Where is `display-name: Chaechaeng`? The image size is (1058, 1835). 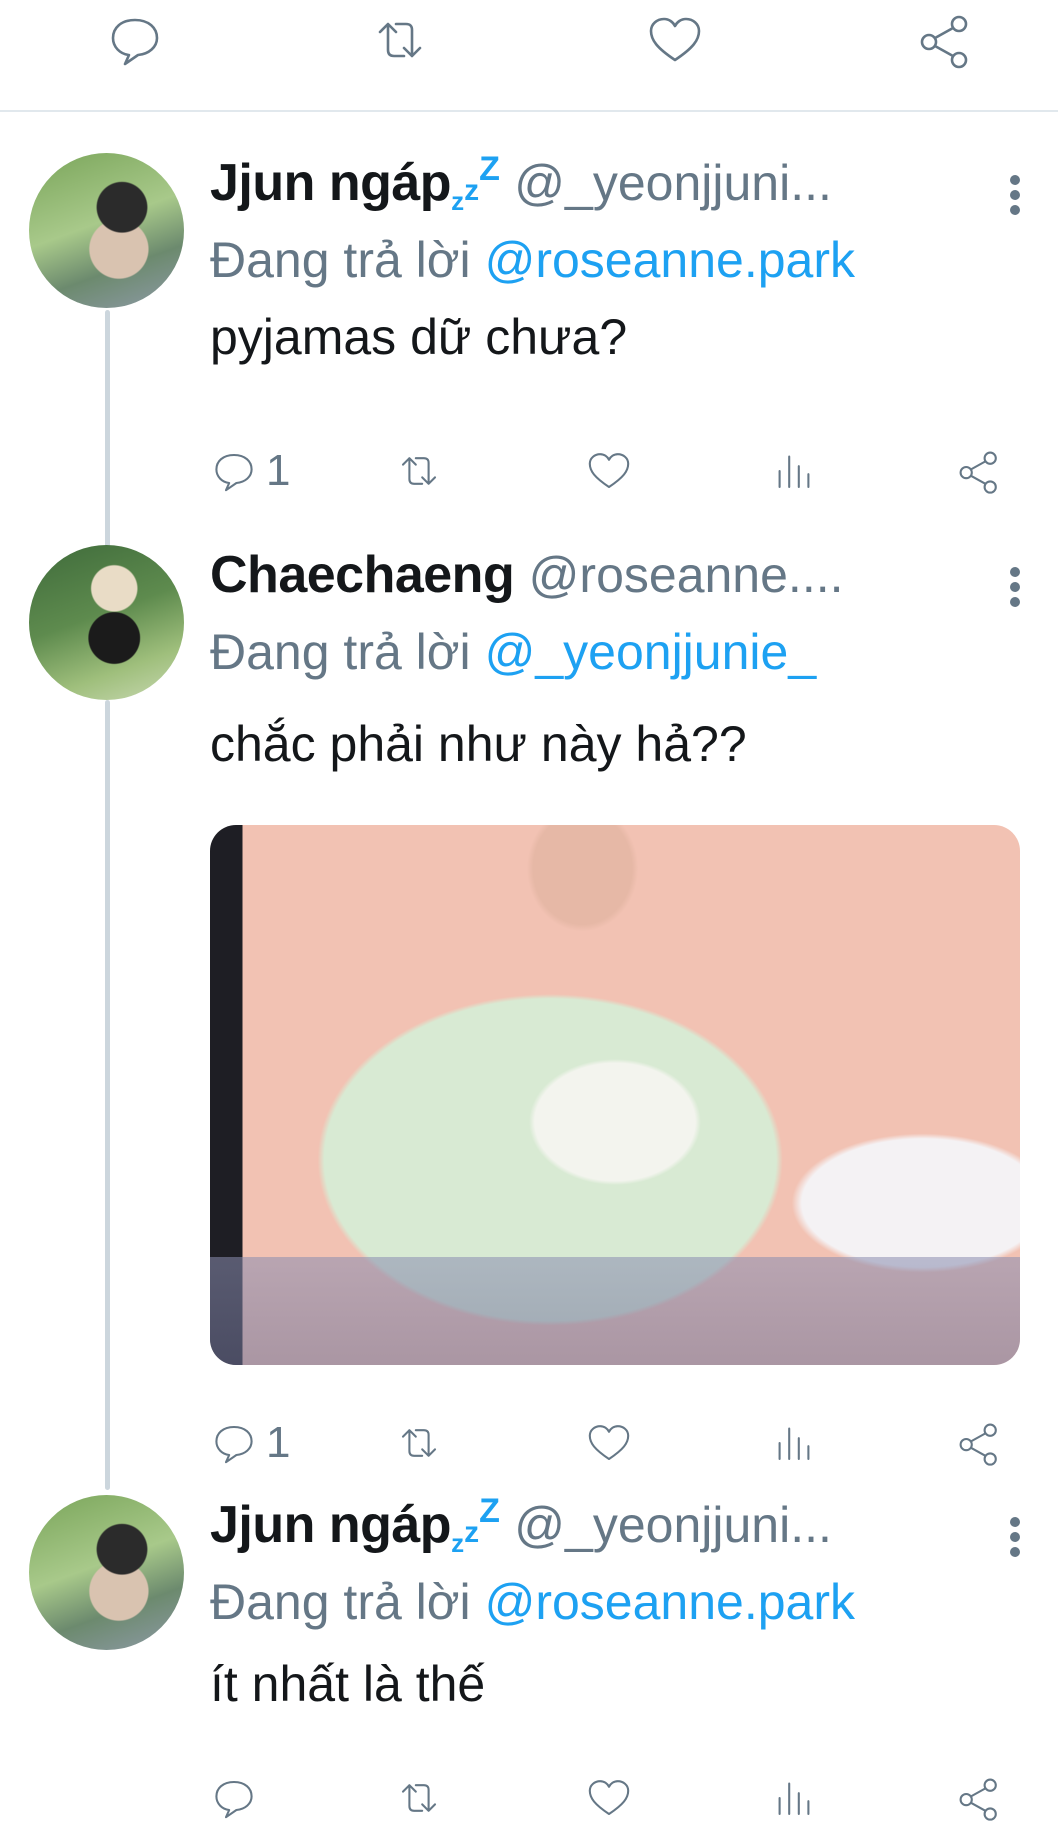 display-name: Chaechaeng is located at coordinates (362, 575).